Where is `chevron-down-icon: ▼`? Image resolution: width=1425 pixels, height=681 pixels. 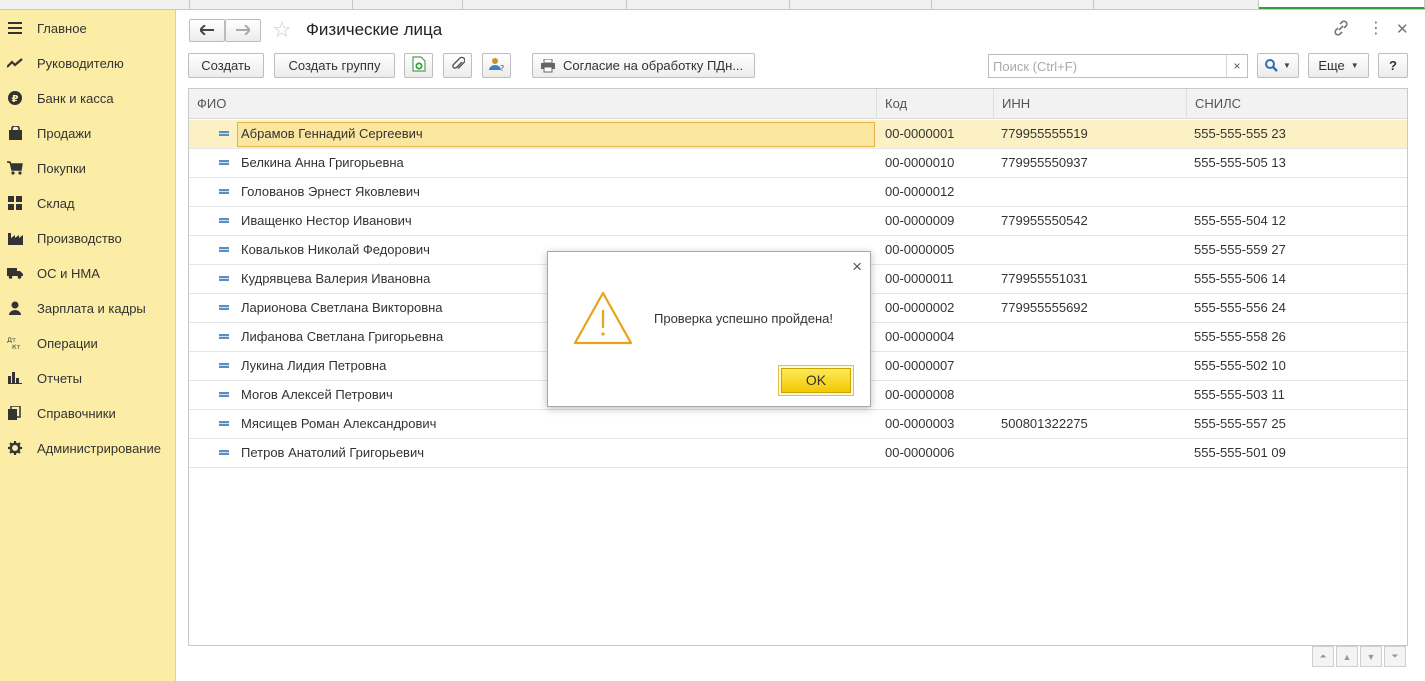
chevron-down-icon: ▼ is located at coordinates (1371, 656).